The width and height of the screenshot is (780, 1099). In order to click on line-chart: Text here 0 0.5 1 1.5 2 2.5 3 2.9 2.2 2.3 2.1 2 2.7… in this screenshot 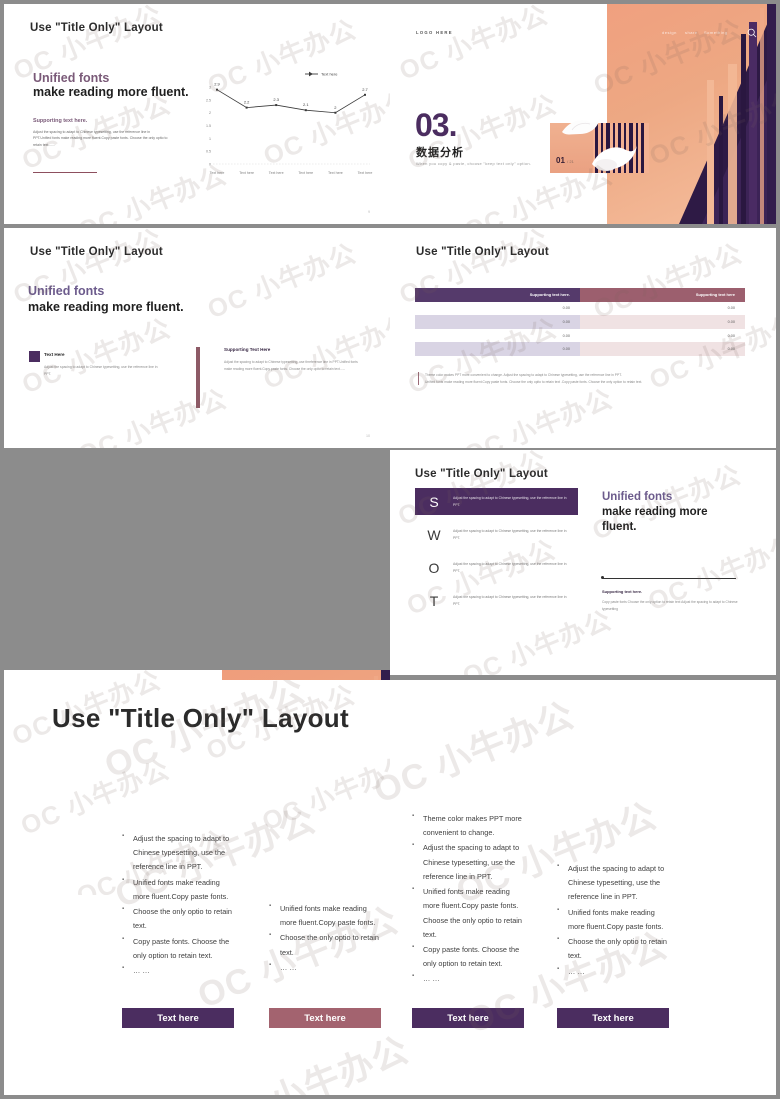, I will do `click(279, 123)`.